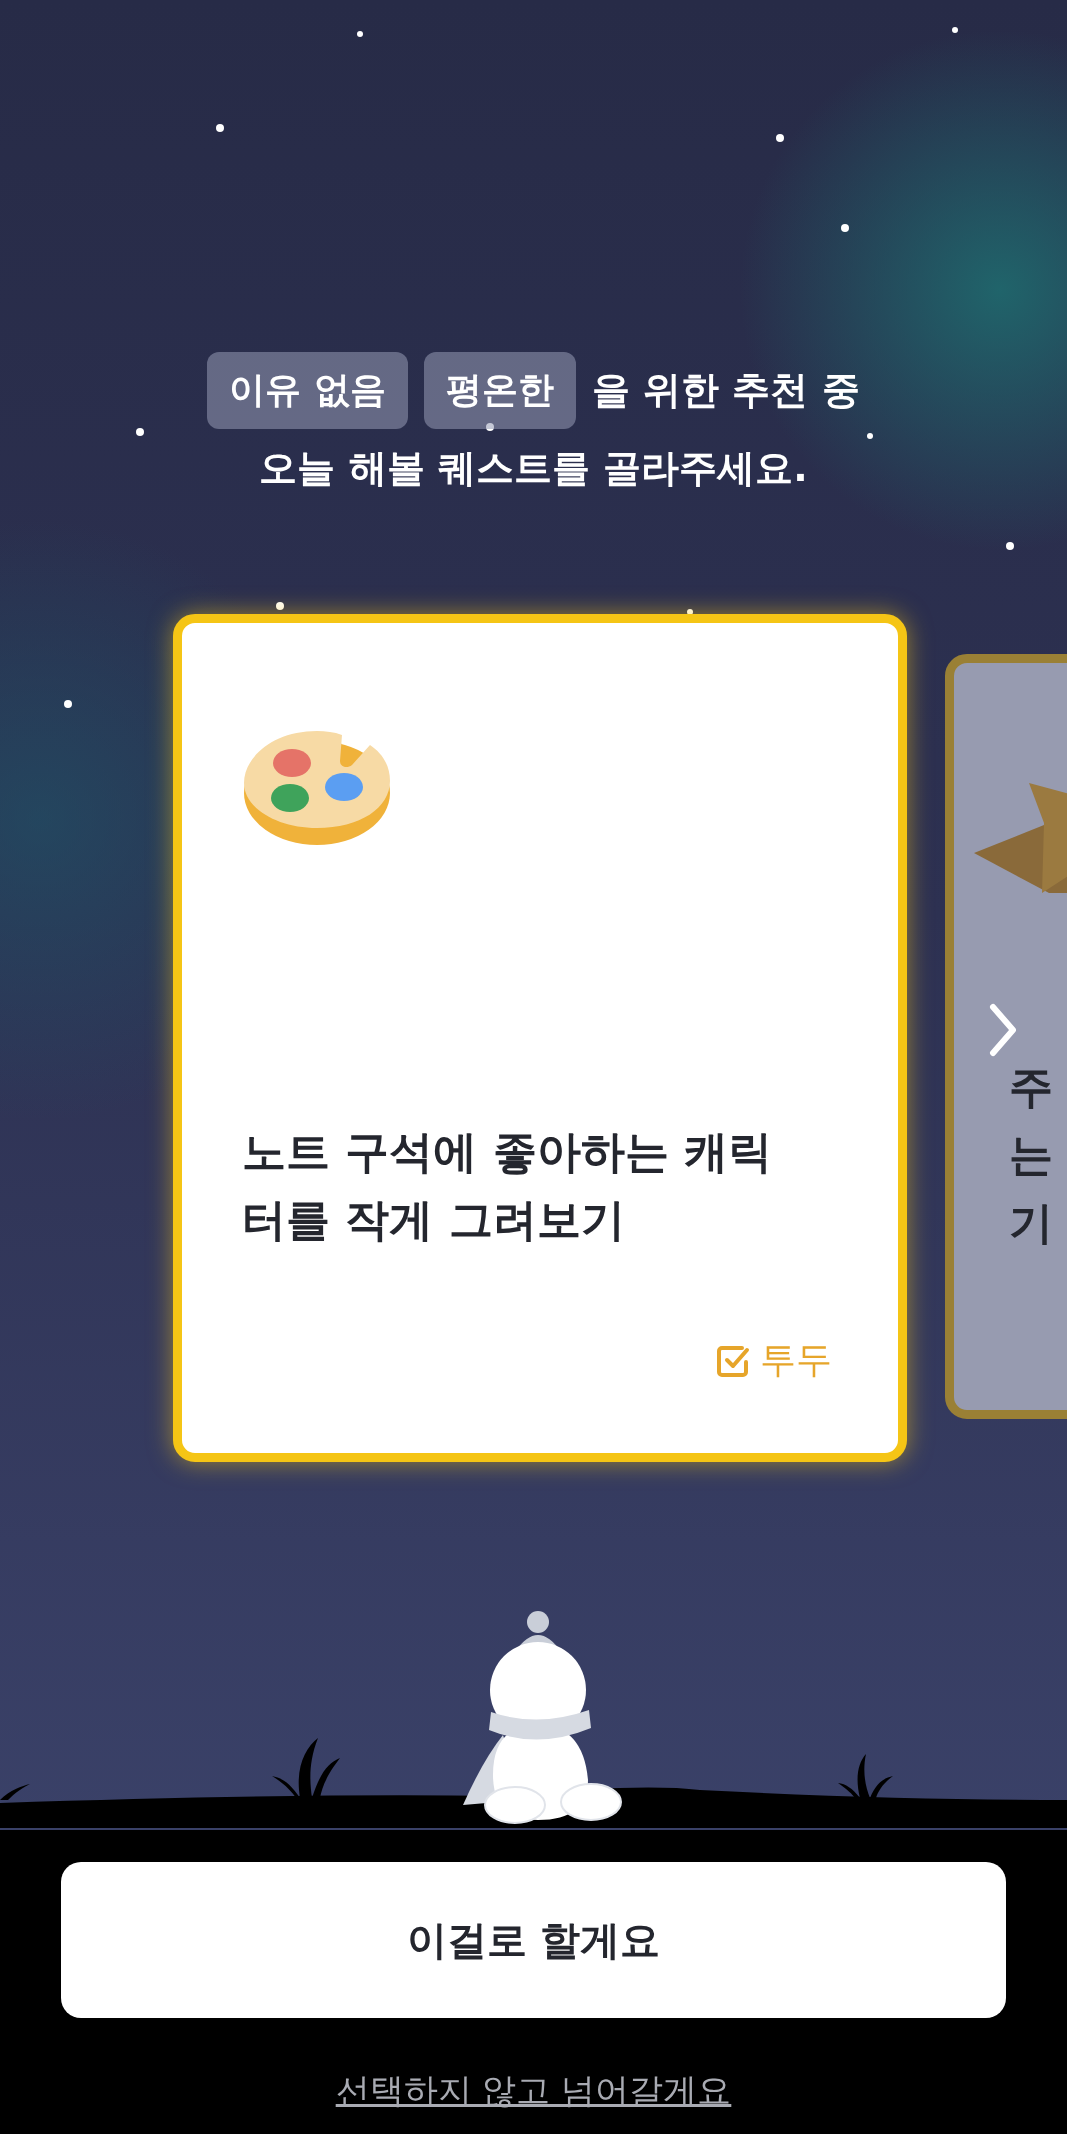 This screenshot has height=2134, width=1067. Describe the element at coordinates (725, 390) in the screenshot. I see `prompt-text: 을 위한 추천 중` at that location.